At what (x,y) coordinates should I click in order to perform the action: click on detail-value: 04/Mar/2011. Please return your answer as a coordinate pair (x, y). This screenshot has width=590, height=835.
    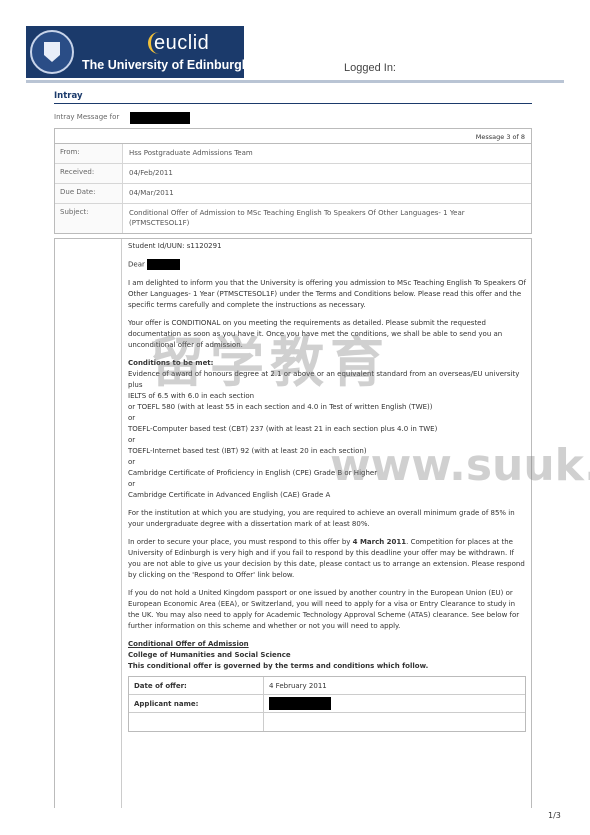
    Looking at the image, I should click on (151, 192).